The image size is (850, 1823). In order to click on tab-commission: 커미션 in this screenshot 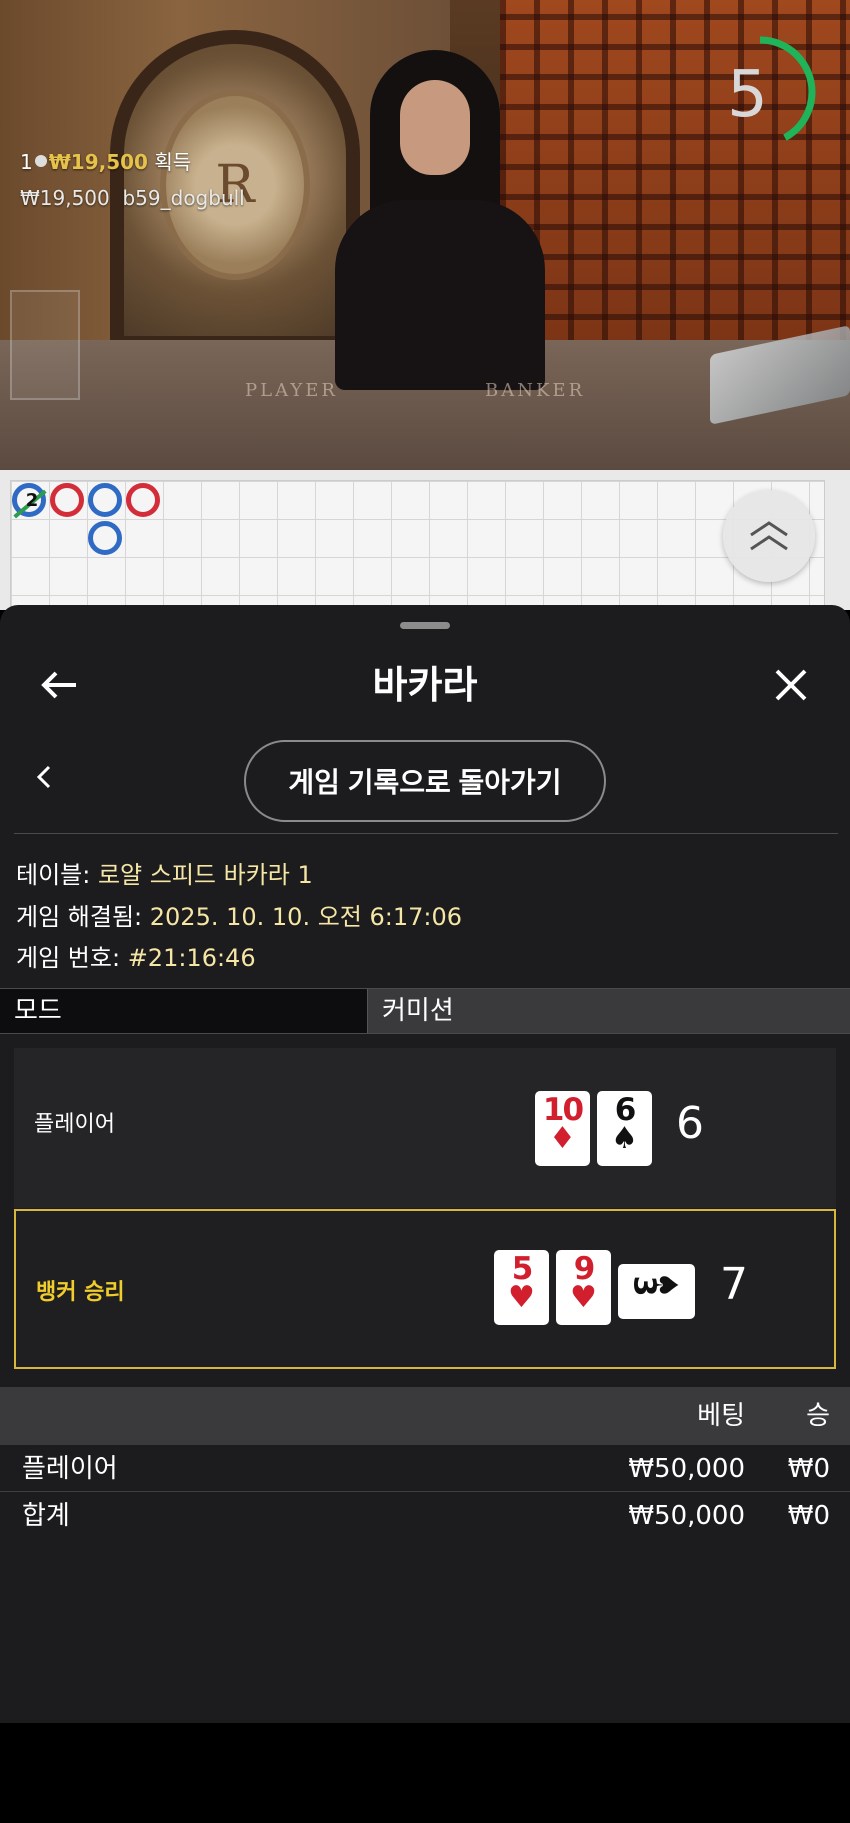, I will do `click(608, 1011)`.